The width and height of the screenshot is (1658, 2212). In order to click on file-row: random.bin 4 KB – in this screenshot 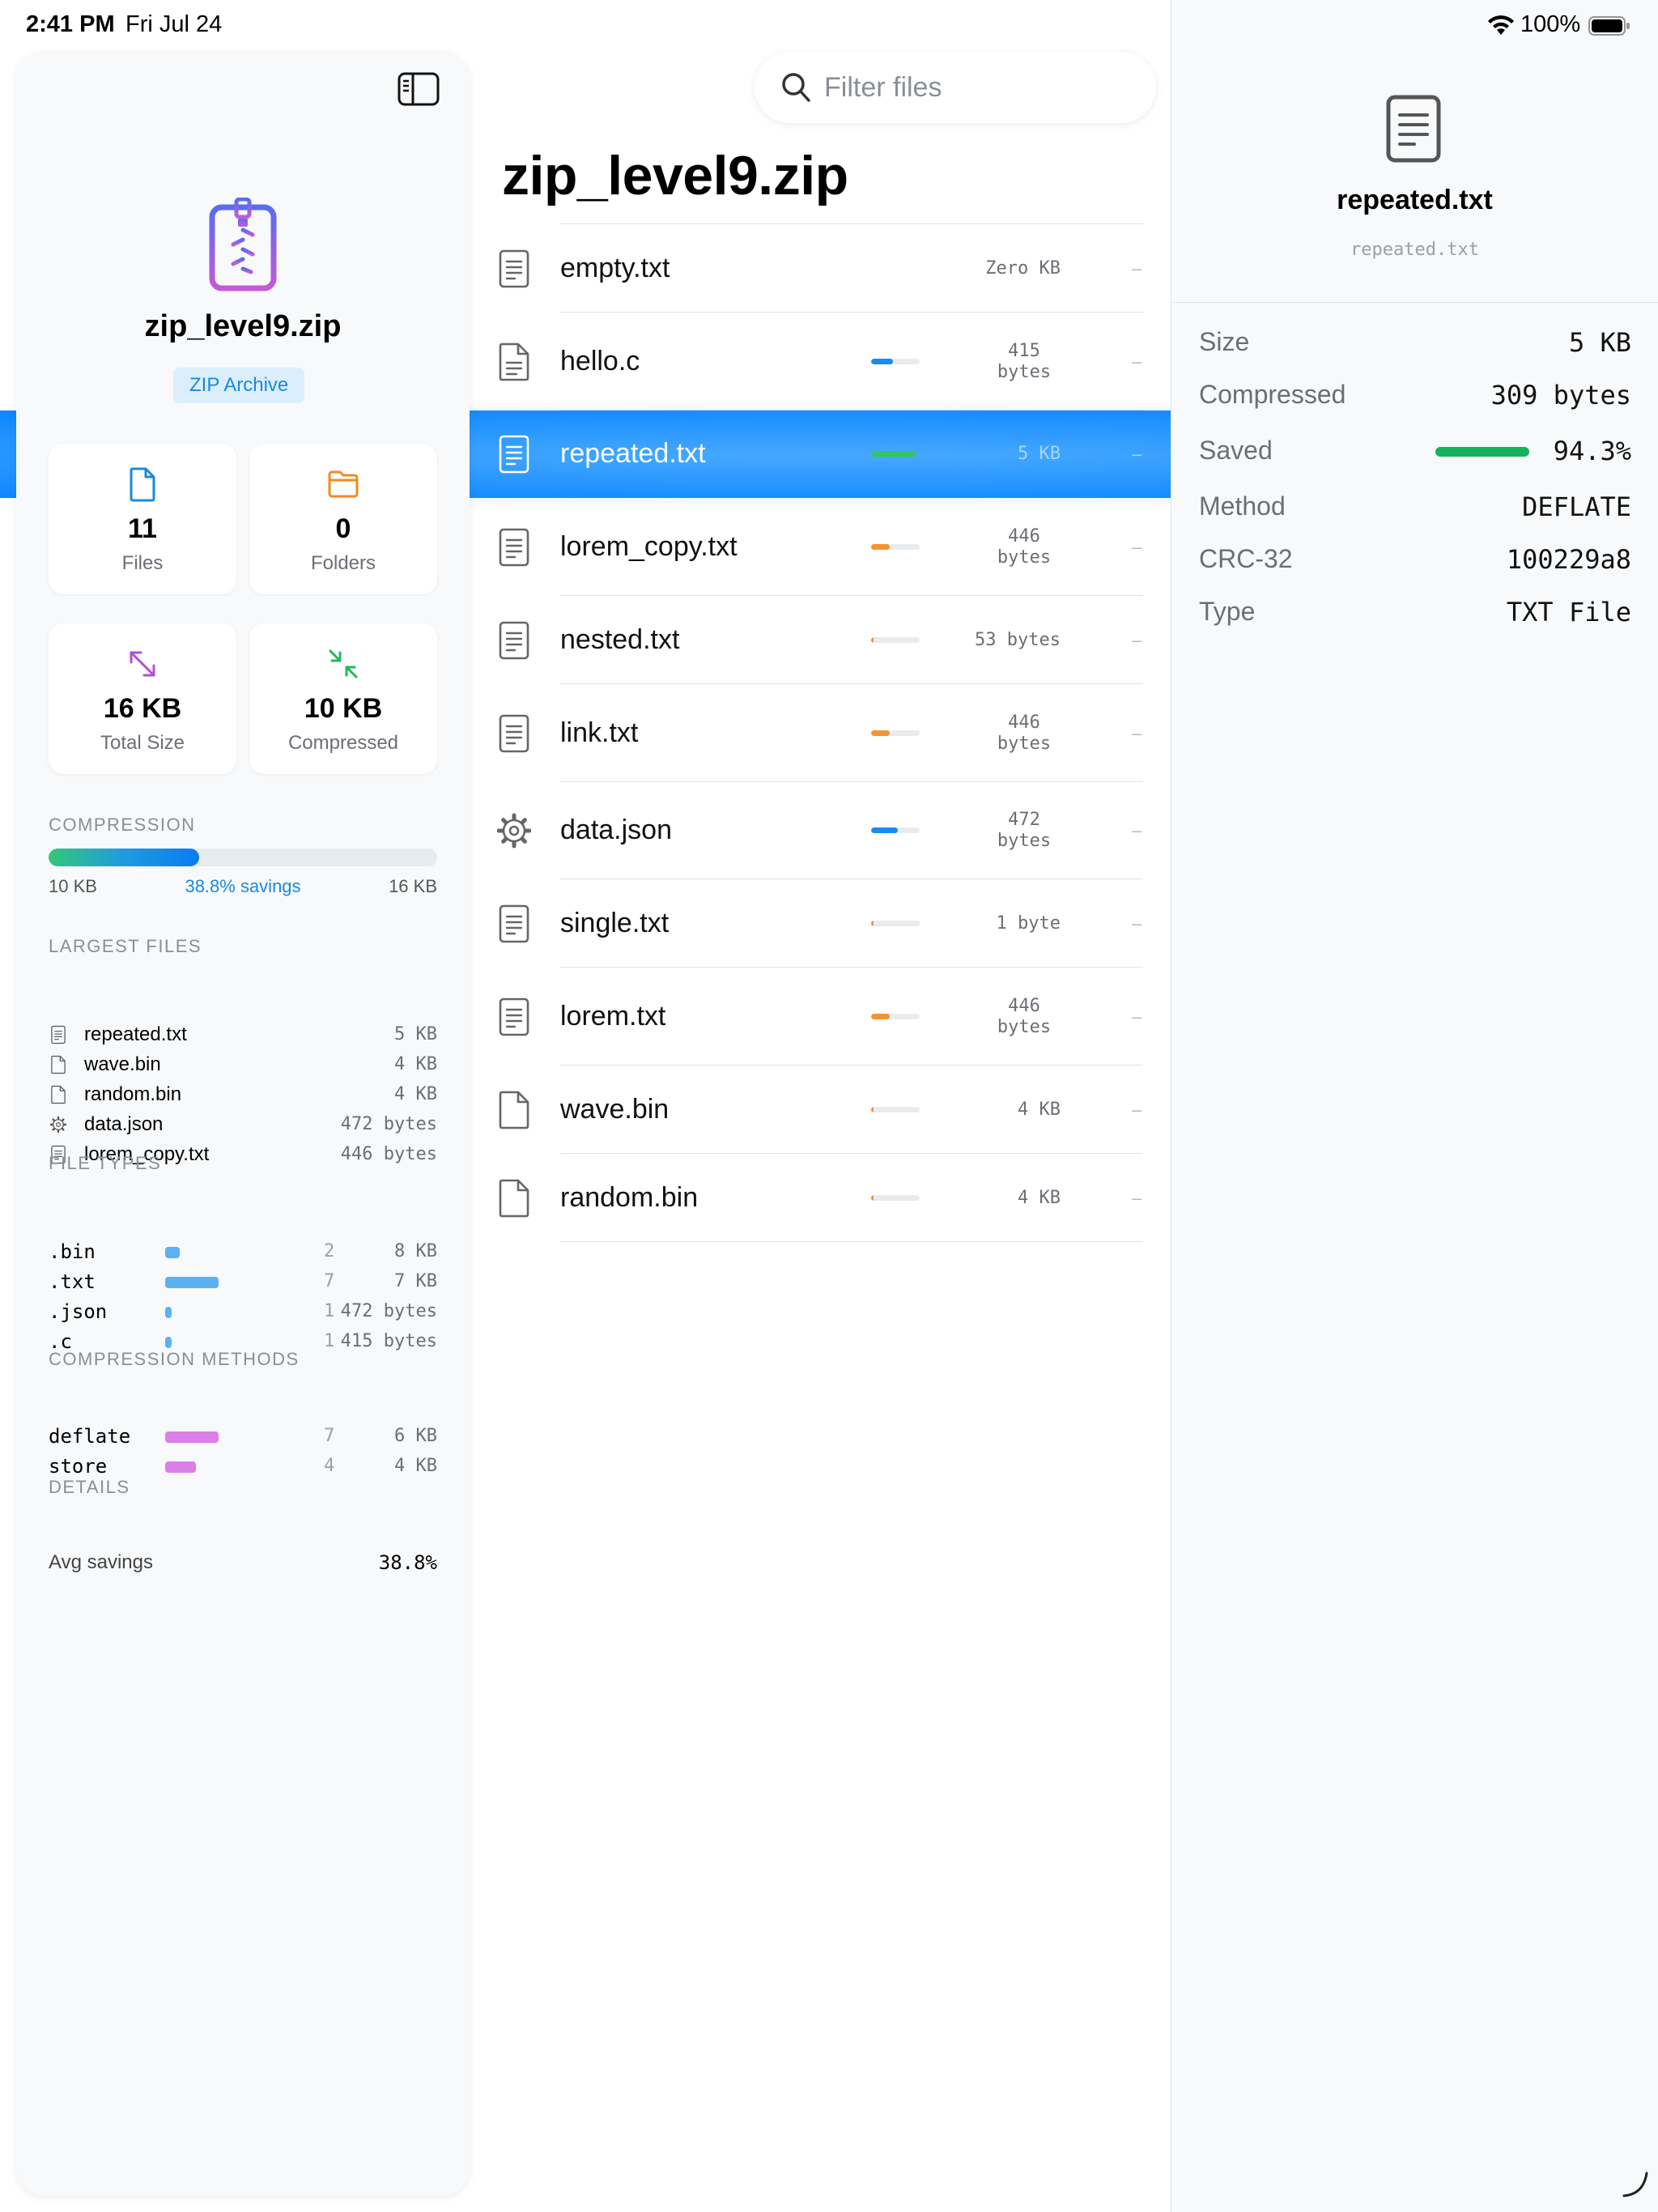, I will do `click(820, 1198)`.